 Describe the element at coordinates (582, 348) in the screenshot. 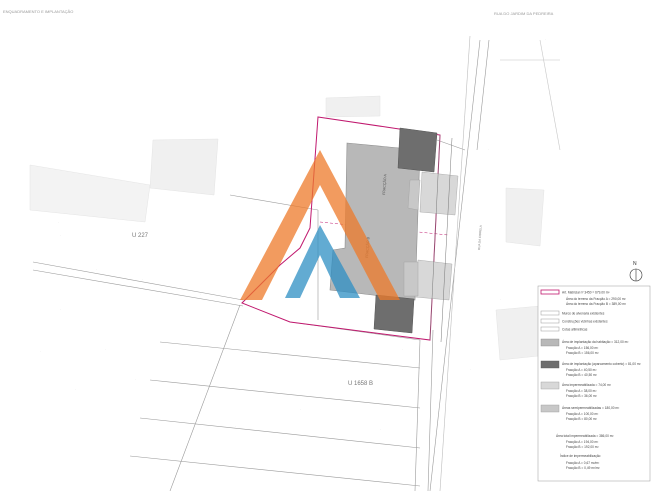

I see `legend-impl-a: Fracção A = 156,00 m²` at that location.